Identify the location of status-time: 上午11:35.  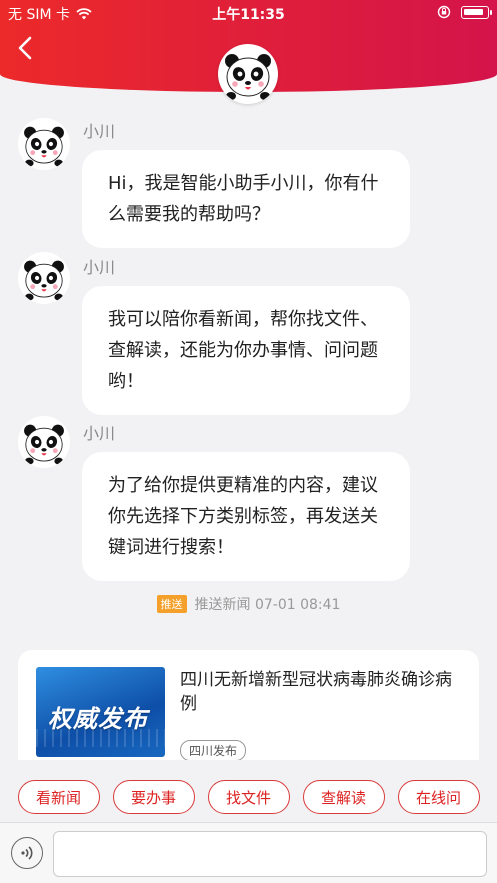
(248, 15).